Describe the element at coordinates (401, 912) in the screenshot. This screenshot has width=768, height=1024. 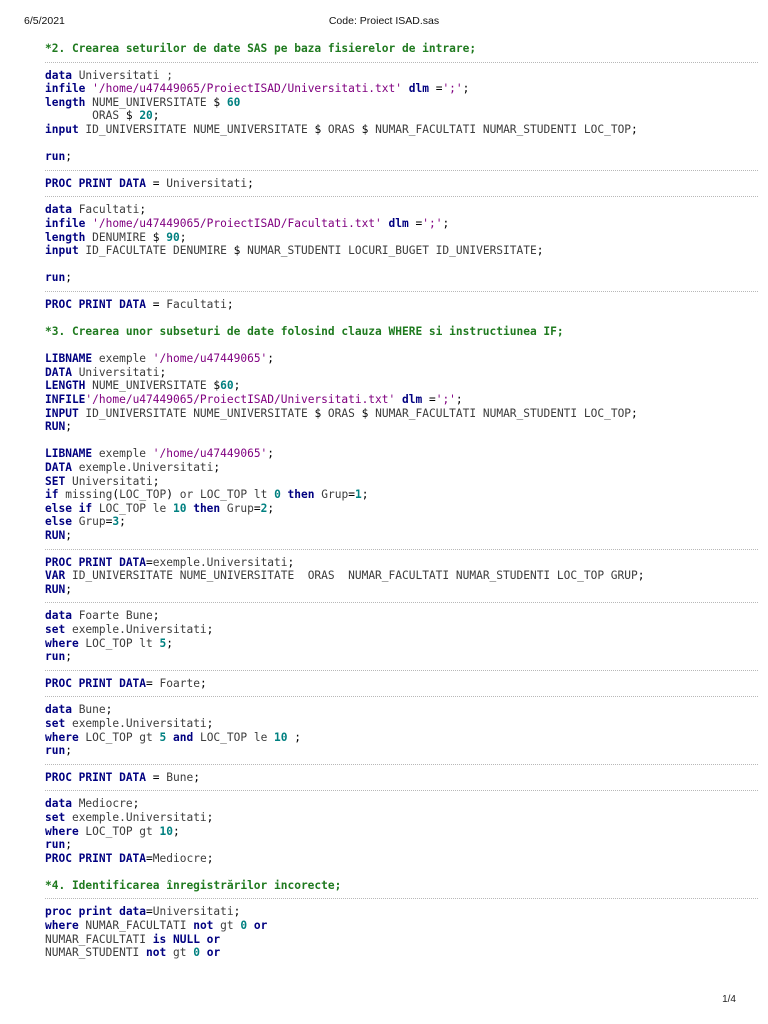
I see `code-line: proc print data=Universitati;` at that location.